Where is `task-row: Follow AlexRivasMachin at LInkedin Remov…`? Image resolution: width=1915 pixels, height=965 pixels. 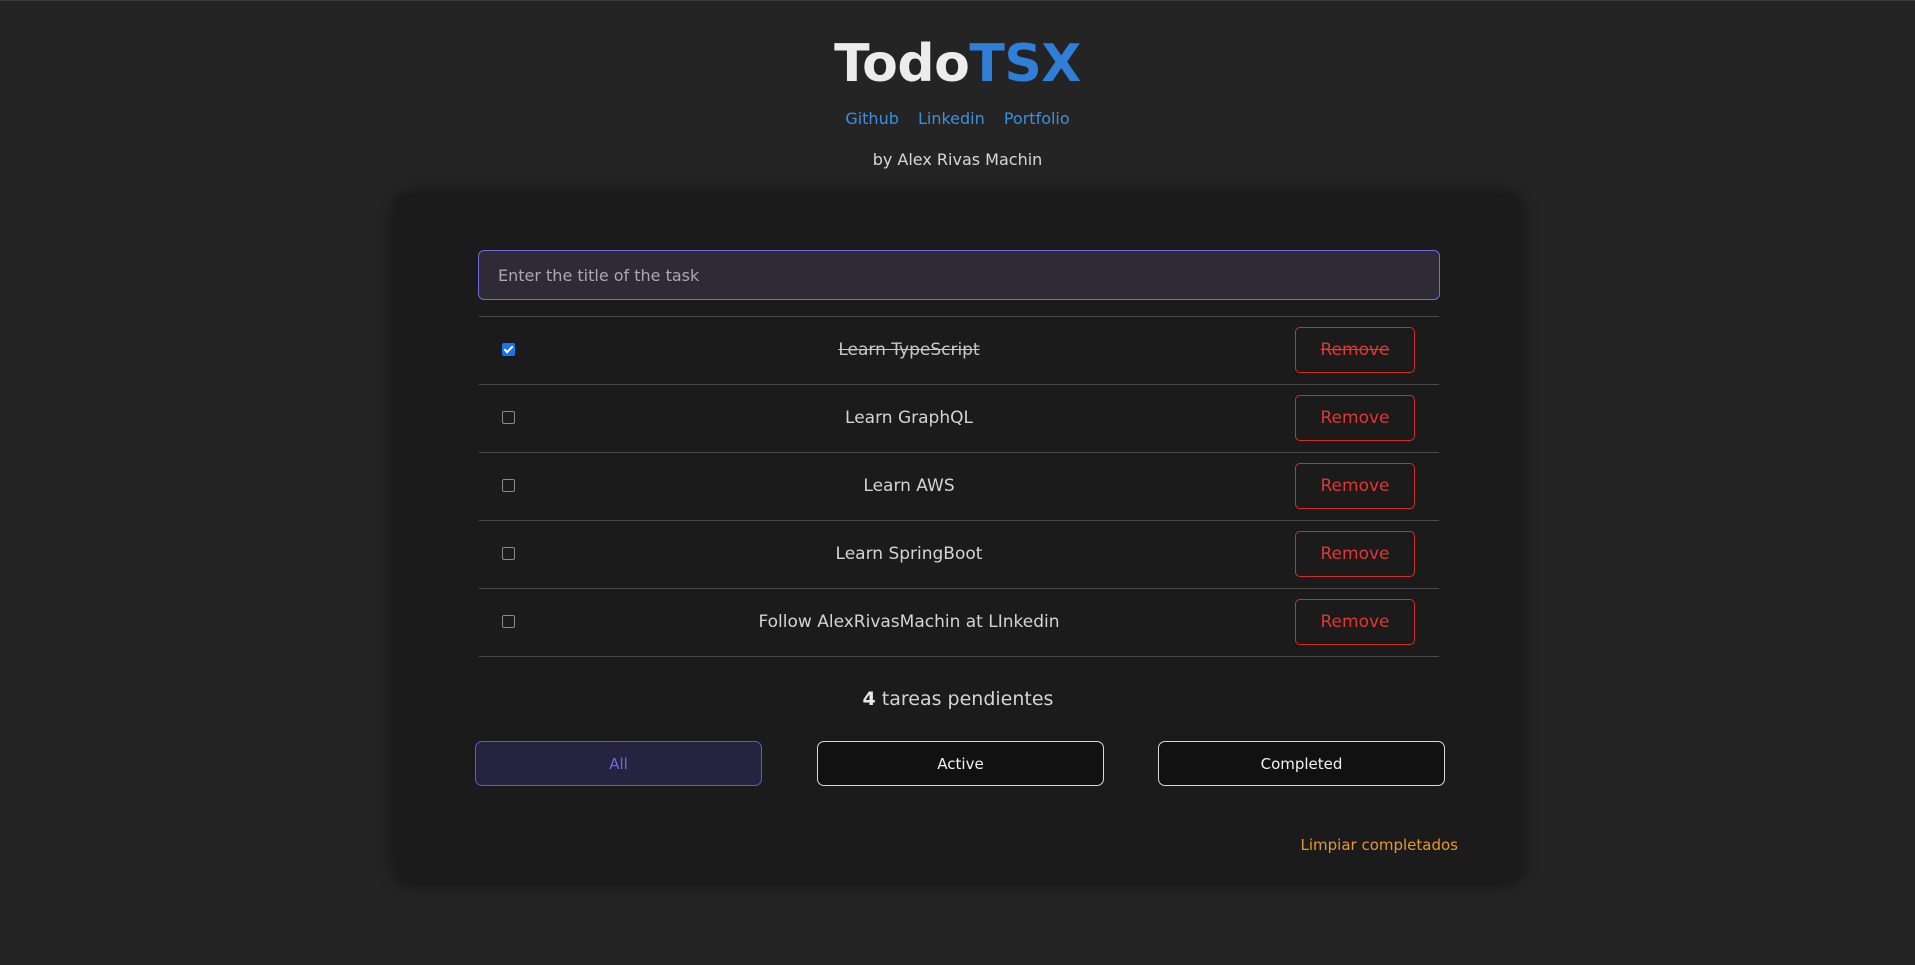 task-row: Follow AlexRivasMachin at LInkedin Remov… is located at coordinates (959, 623).